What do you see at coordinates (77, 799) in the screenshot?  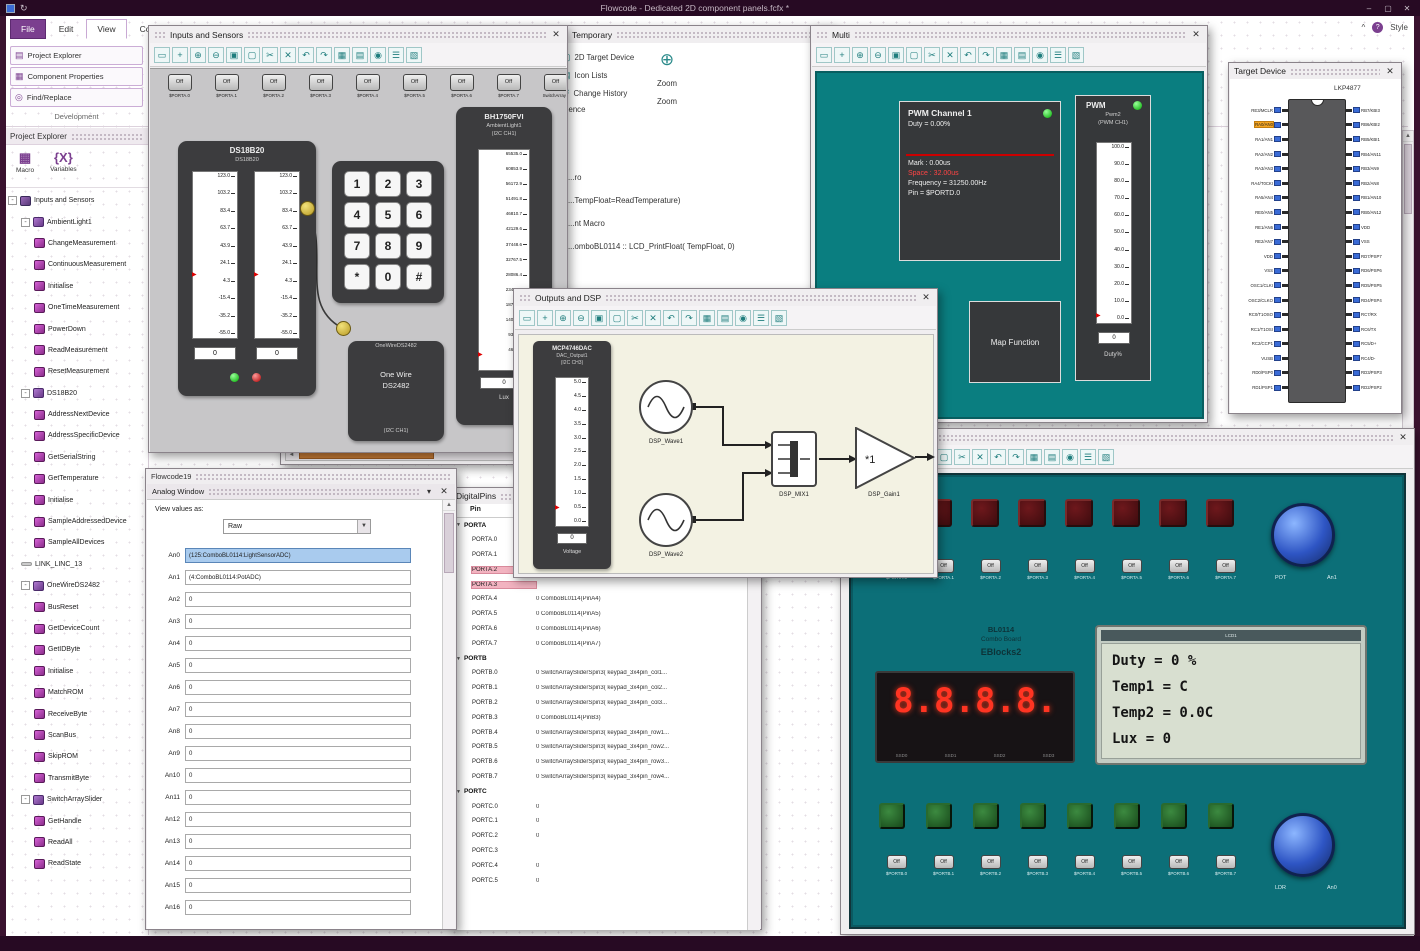 I see `tree-item-switcharrayslider: - SwitchArraySlider` at bounding box center [77, 799].